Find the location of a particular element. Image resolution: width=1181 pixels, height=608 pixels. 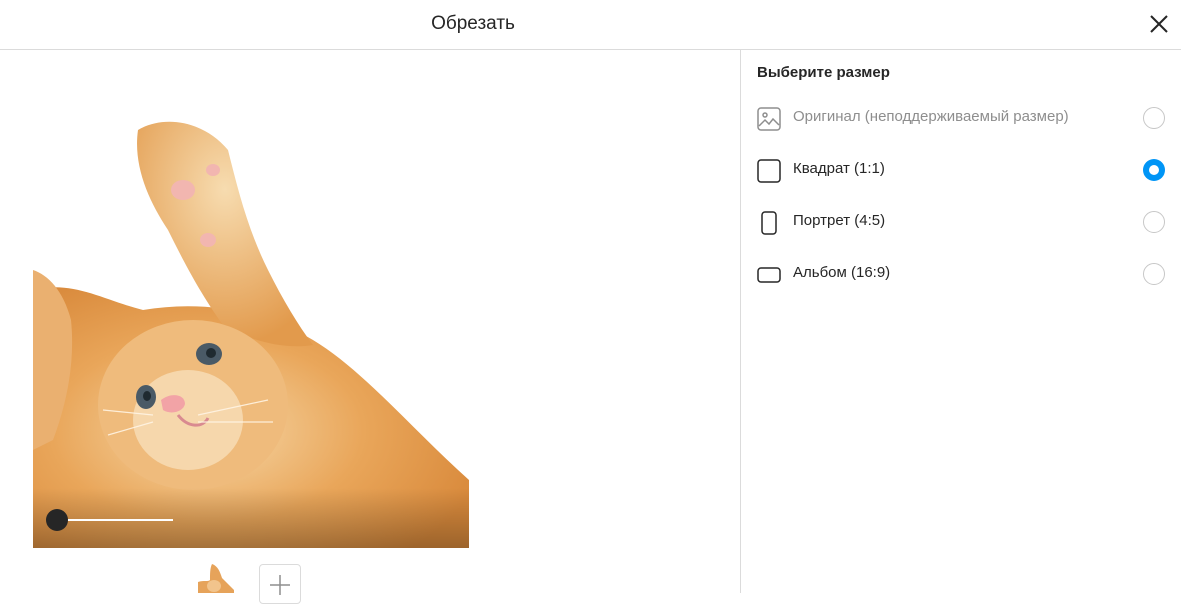

close-icon is located at coordinates (1159, 24).